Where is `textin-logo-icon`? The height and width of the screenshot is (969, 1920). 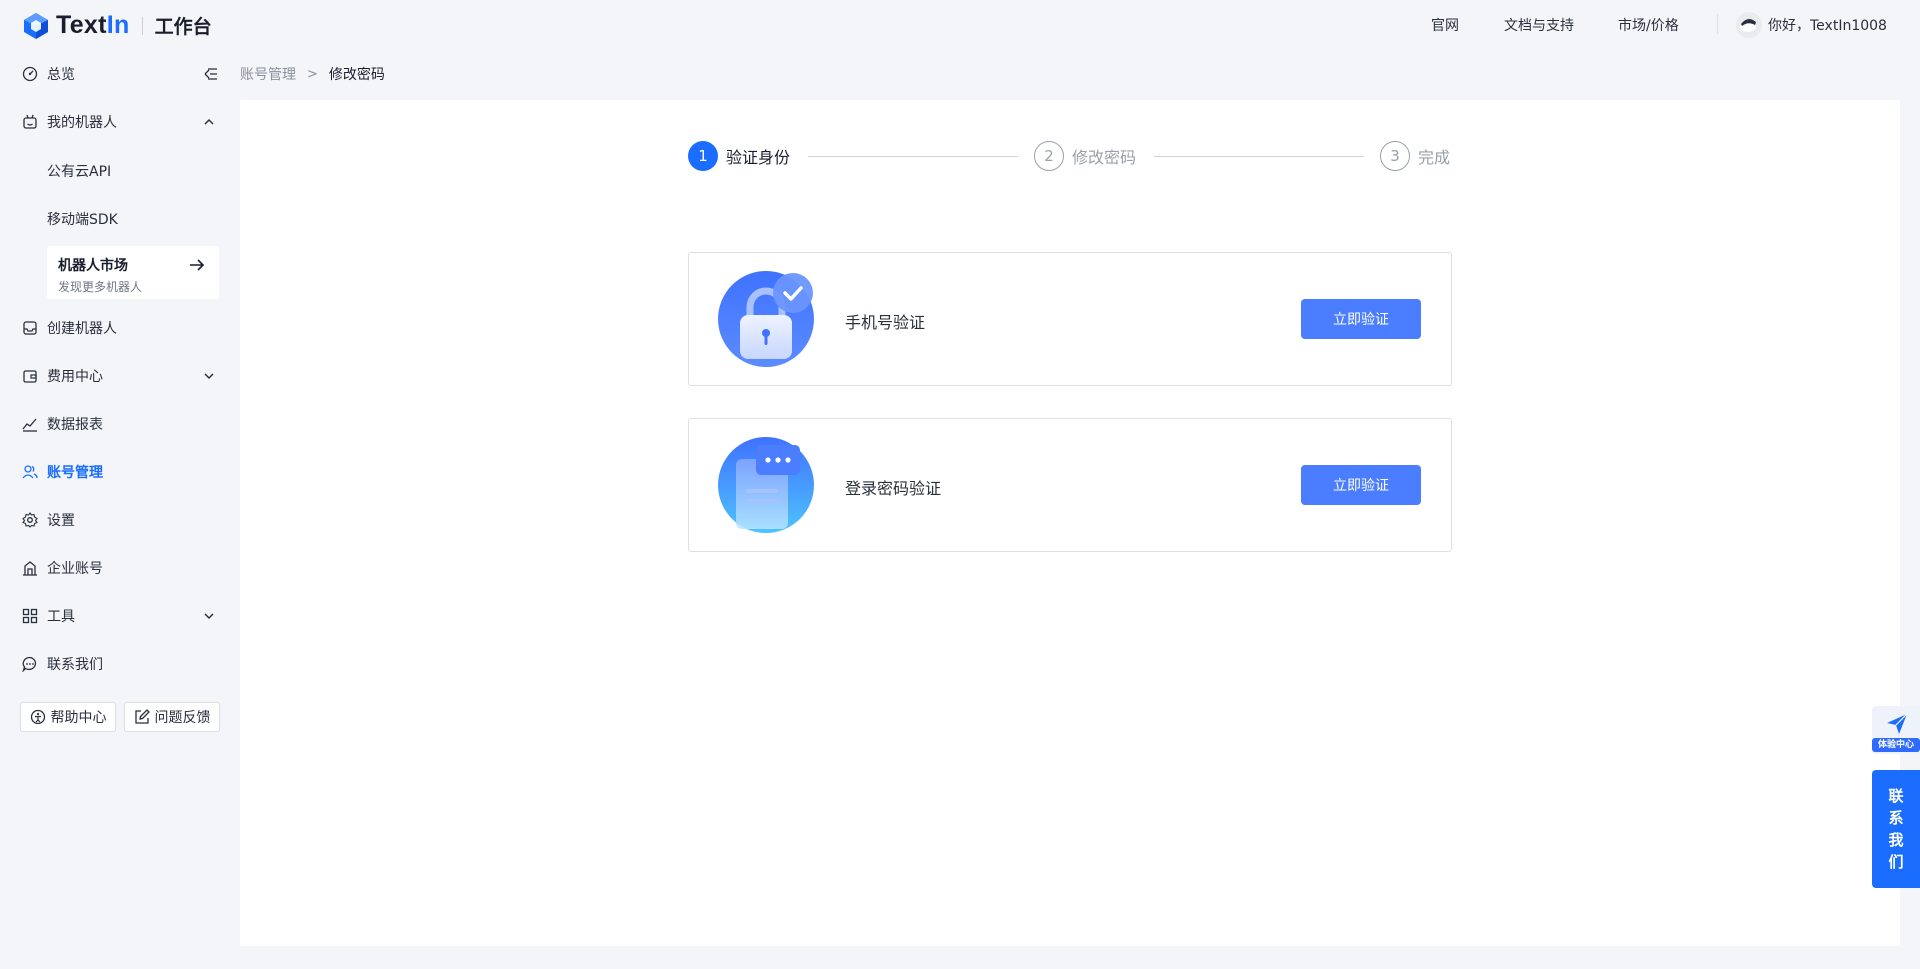 textin-logo-icon is located at coordinates (36, 25).